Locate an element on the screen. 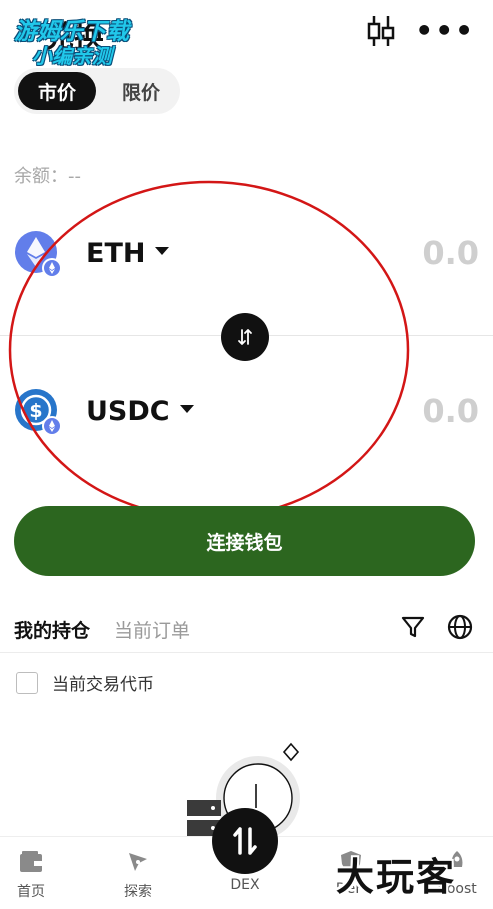 This screenshot has width=493, height=909. eth-token-icon is located at coordinates (39, 255).